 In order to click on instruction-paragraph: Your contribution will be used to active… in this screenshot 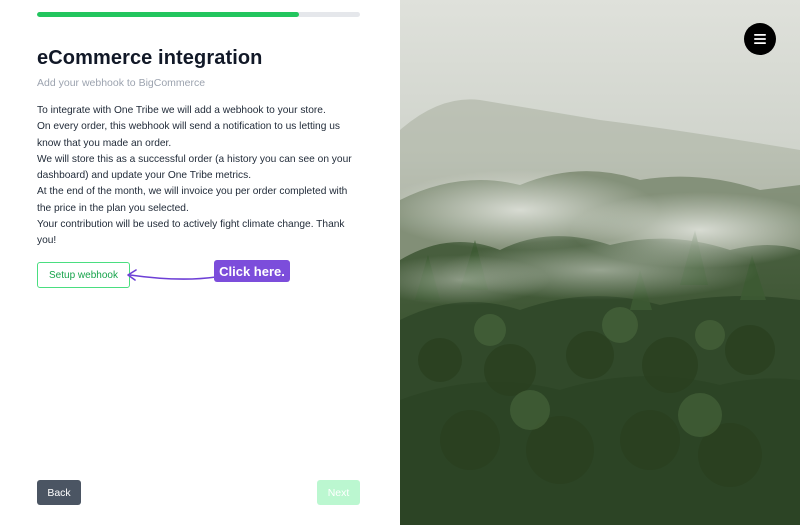, I will do `click(191, 233)`.